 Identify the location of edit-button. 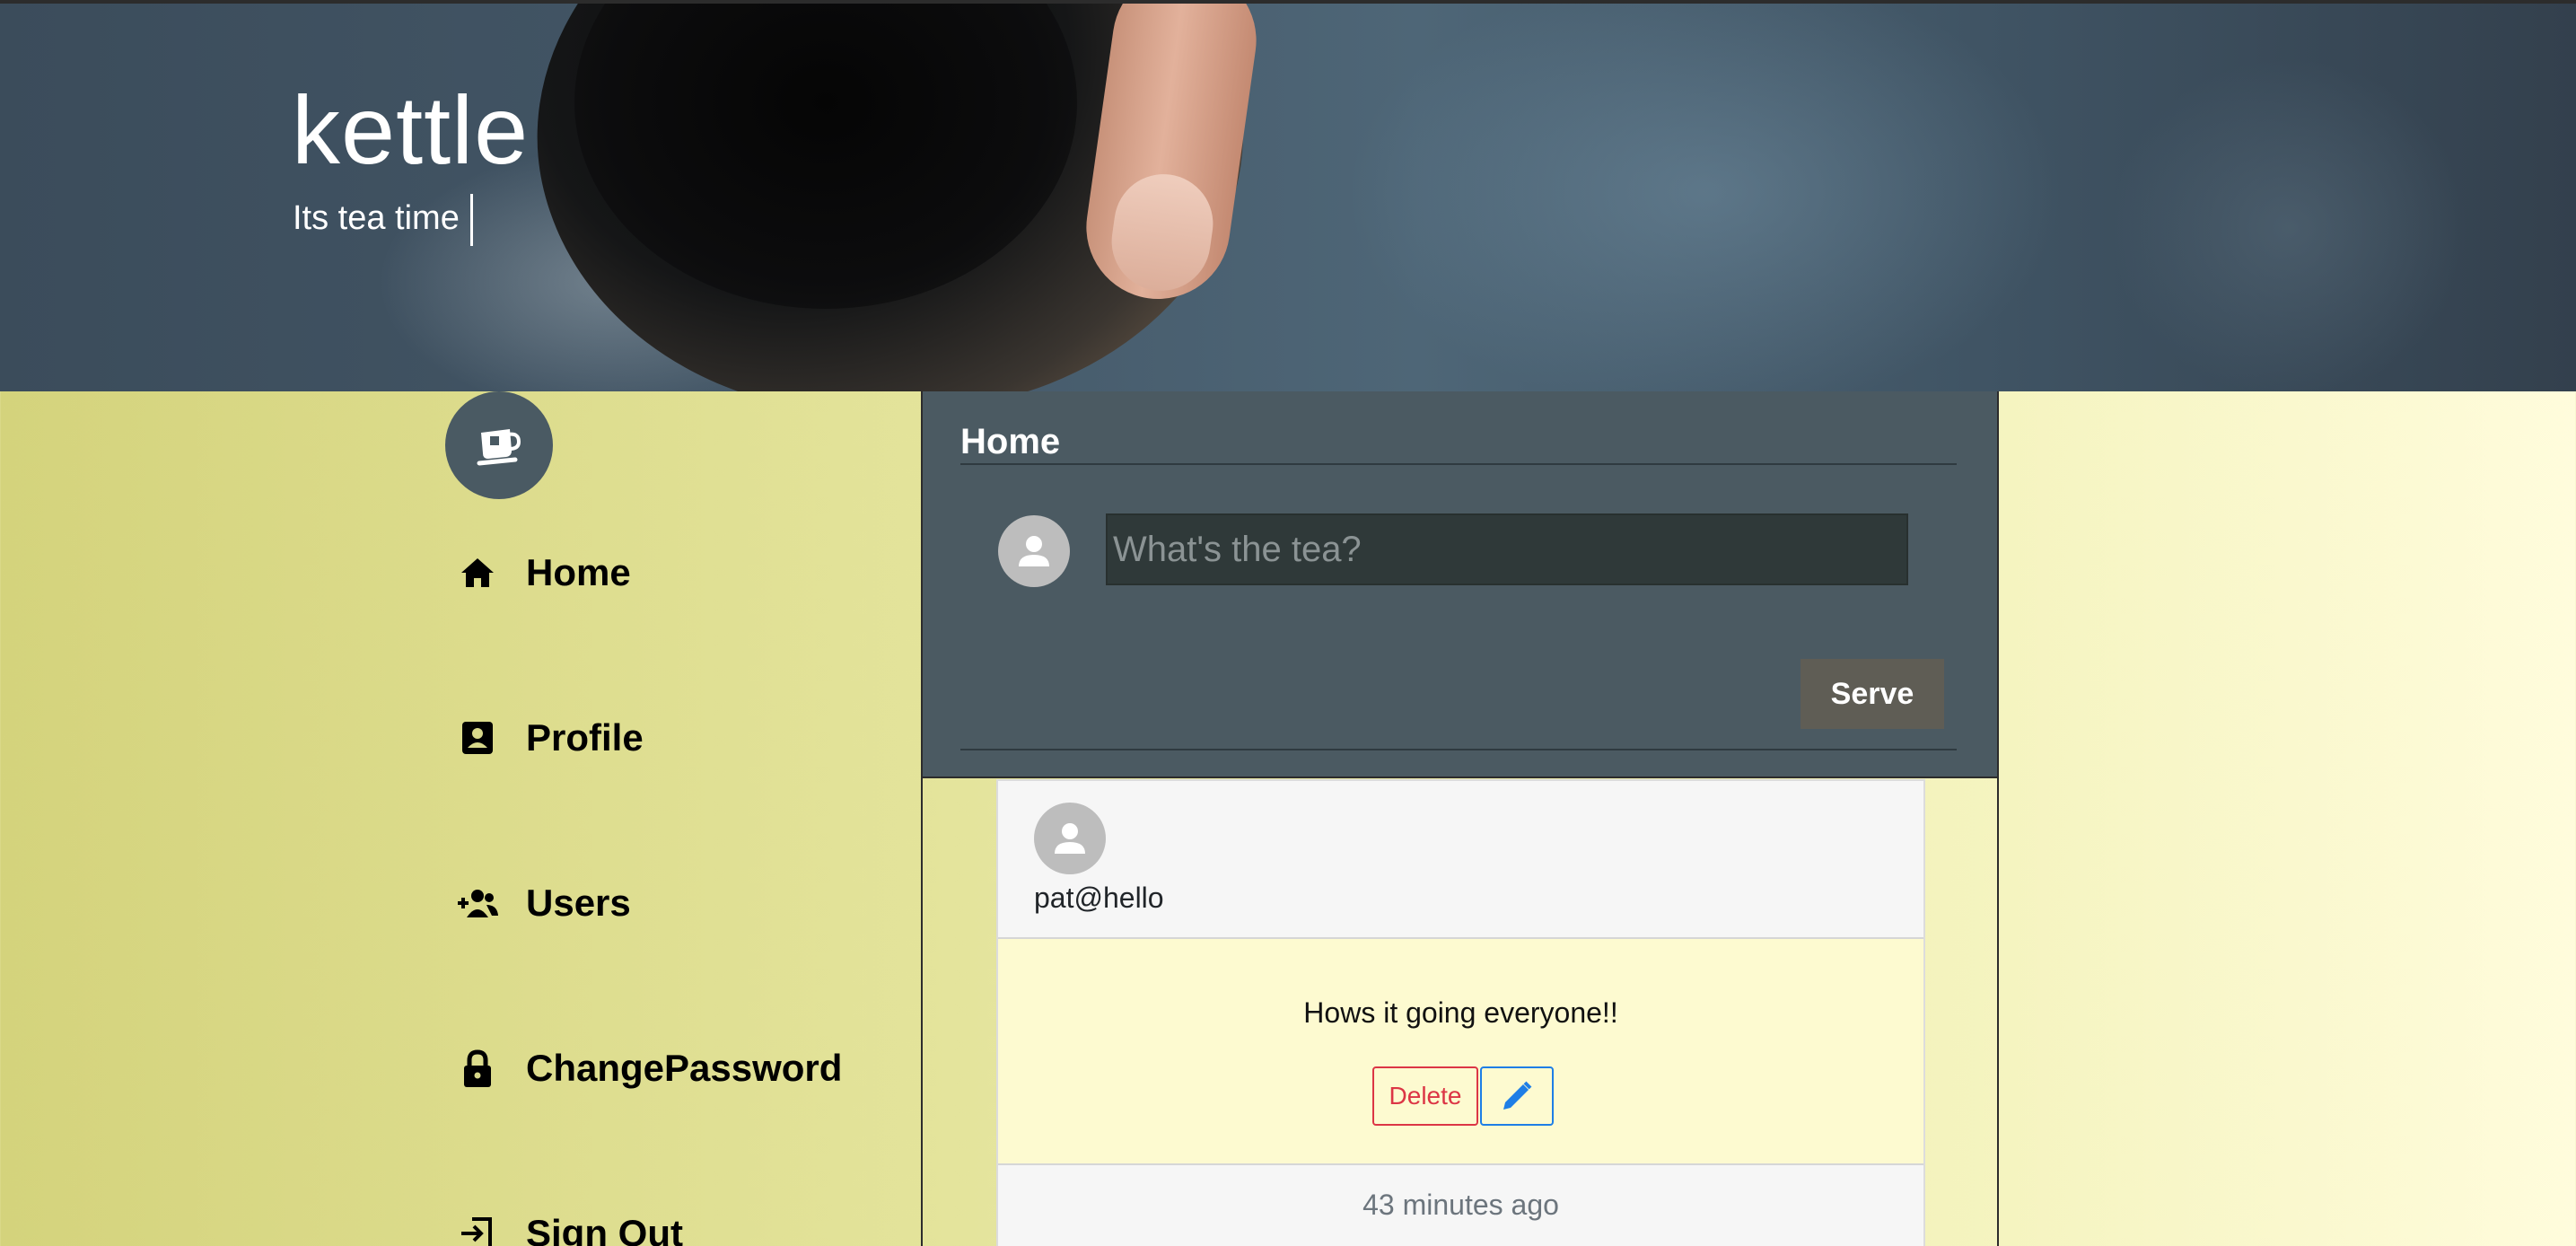
(1517, 1096).